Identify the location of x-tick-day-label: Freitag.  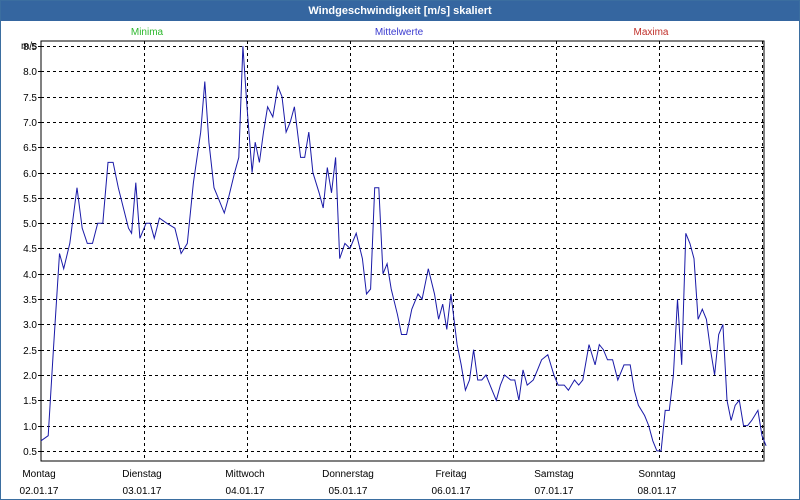
(450, 474).